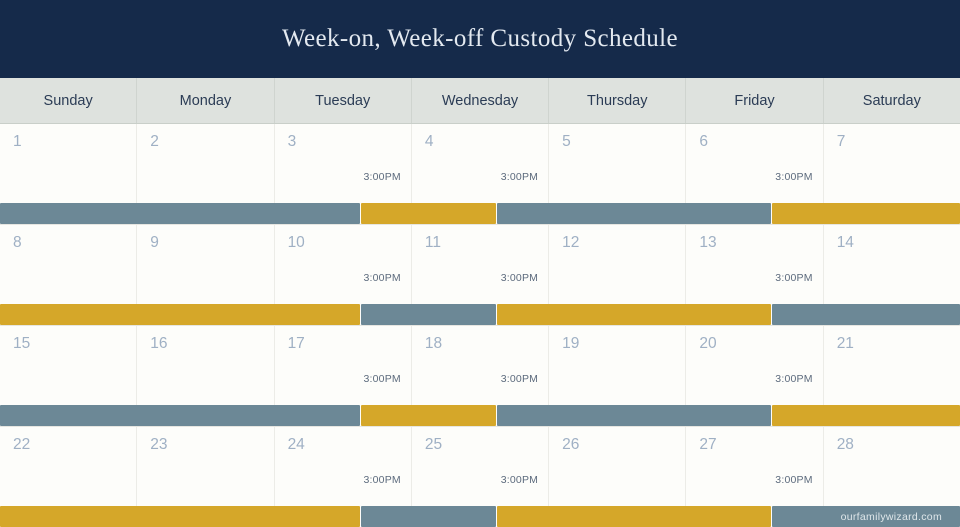 The height and width of the screenshot is (527, 960). I want to click on day-cell: 7, so click(891, 174).